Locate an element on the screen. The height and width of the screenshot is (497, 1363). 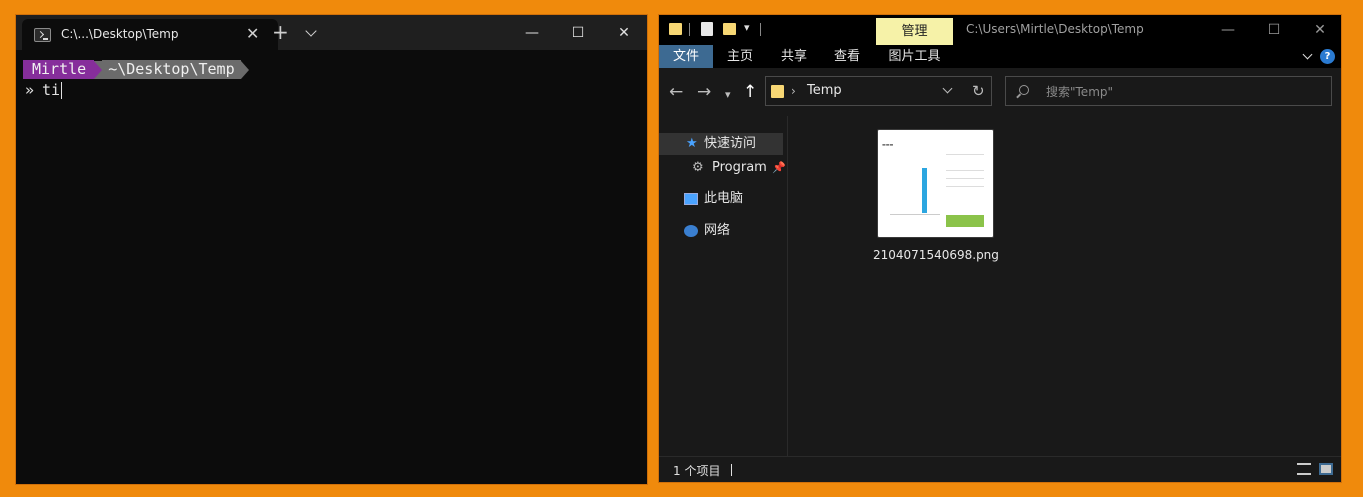
navigation-bar: ← → ▾ ↑ › Temp ↻ 搜索"Temp" is located at coordinates (1000, 92).